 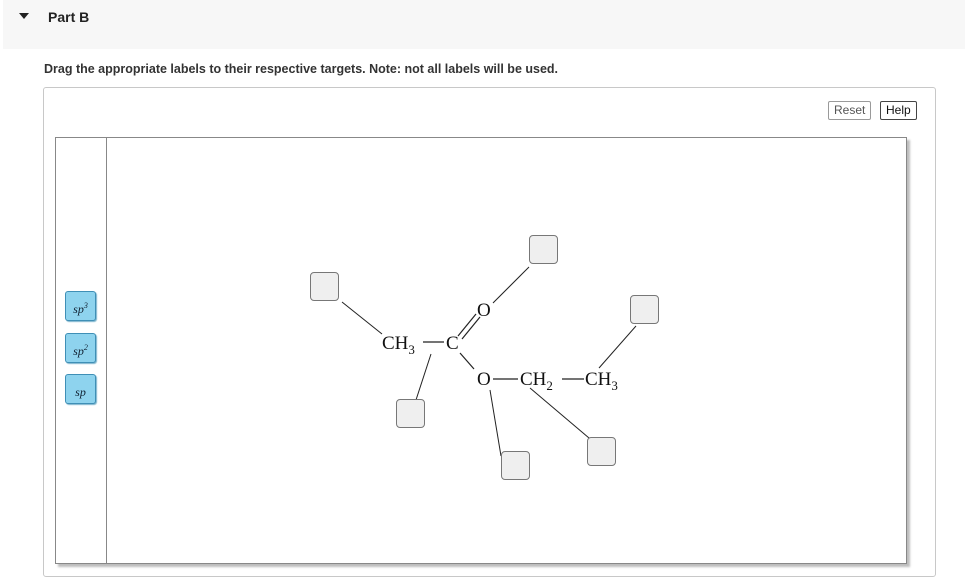 What do you see at coordinates (614, 385) in the screenshot?
I see `ch3-right-sub: 3` at bounding box center [614, 385].